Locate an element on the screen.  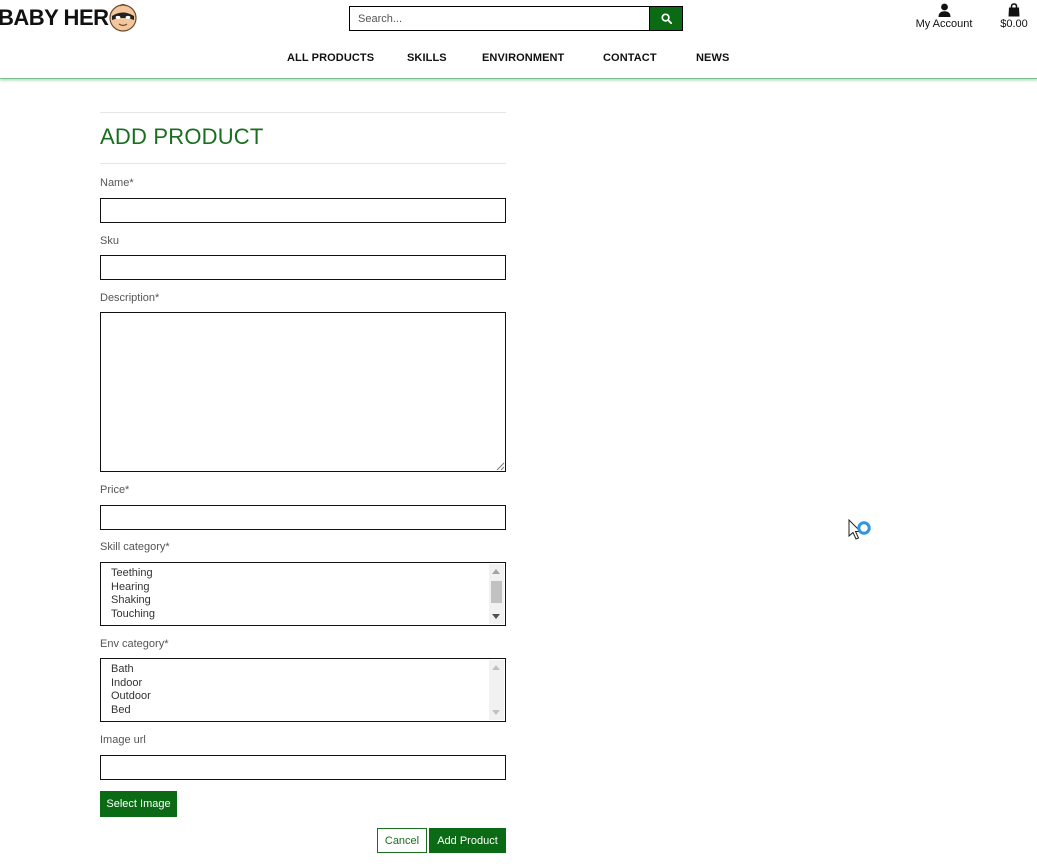
search-button is located at coordinates (666, 18).